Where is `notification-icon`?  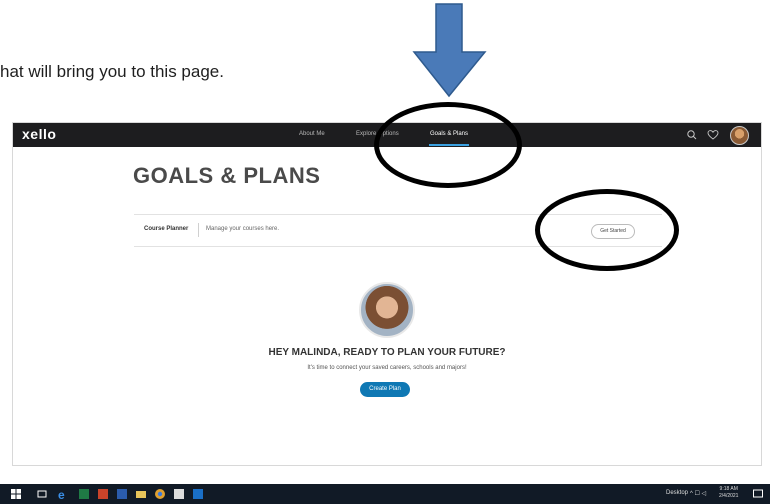 notification-icon is located at coordinates (758, 494).